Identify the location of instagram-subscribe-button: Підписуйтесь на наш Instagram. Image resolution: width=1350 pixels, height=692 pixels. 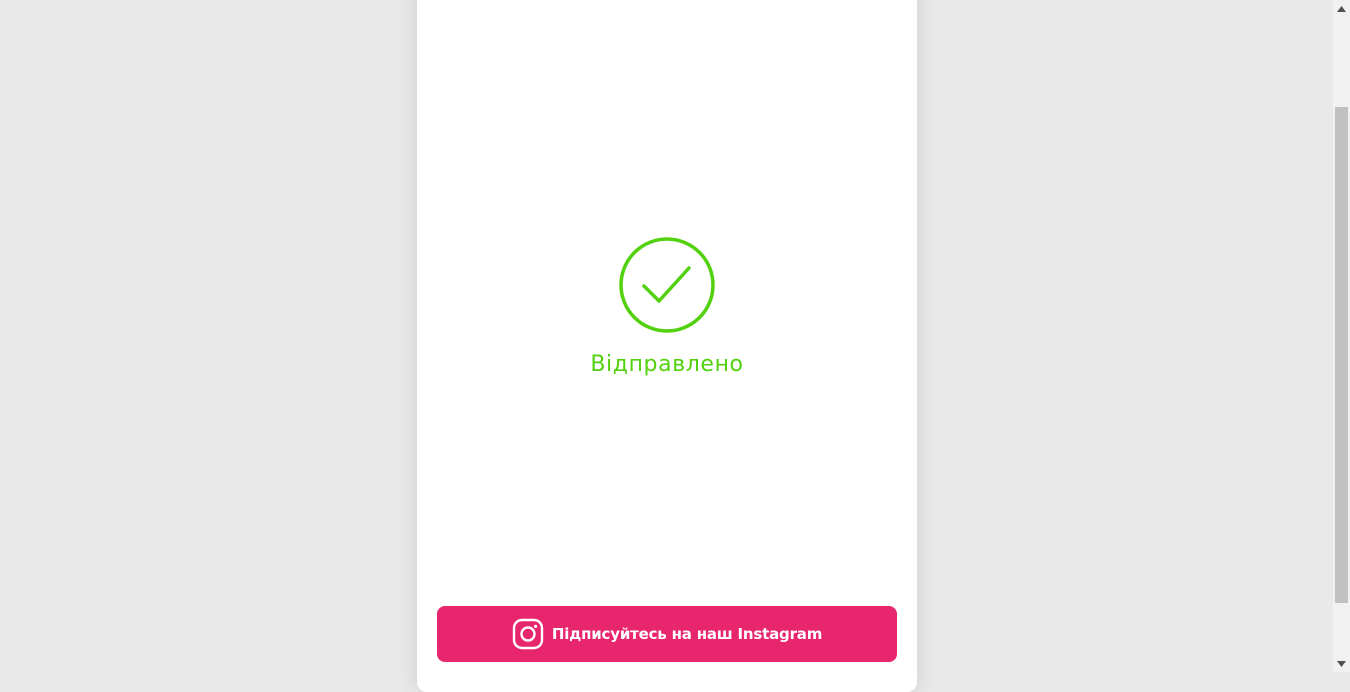
(667, 634).